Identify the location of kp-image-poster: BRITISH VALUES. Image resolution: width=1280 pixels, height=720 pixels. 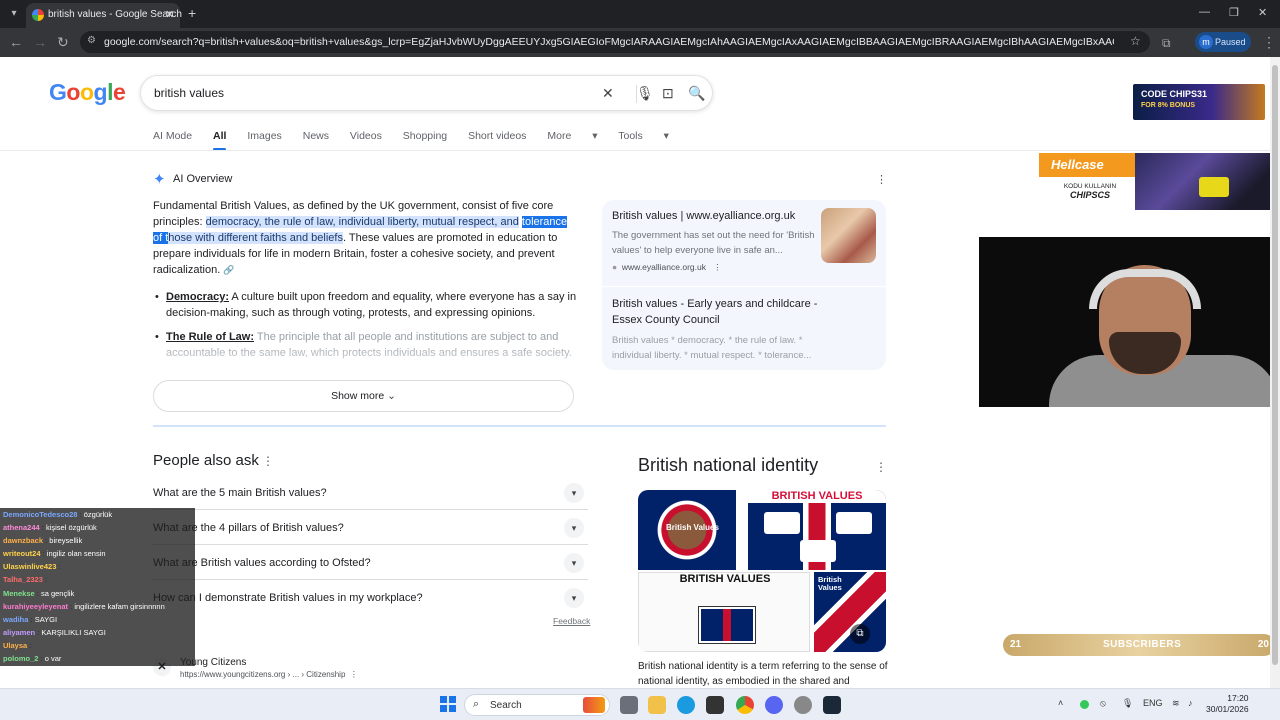
(724, 612).